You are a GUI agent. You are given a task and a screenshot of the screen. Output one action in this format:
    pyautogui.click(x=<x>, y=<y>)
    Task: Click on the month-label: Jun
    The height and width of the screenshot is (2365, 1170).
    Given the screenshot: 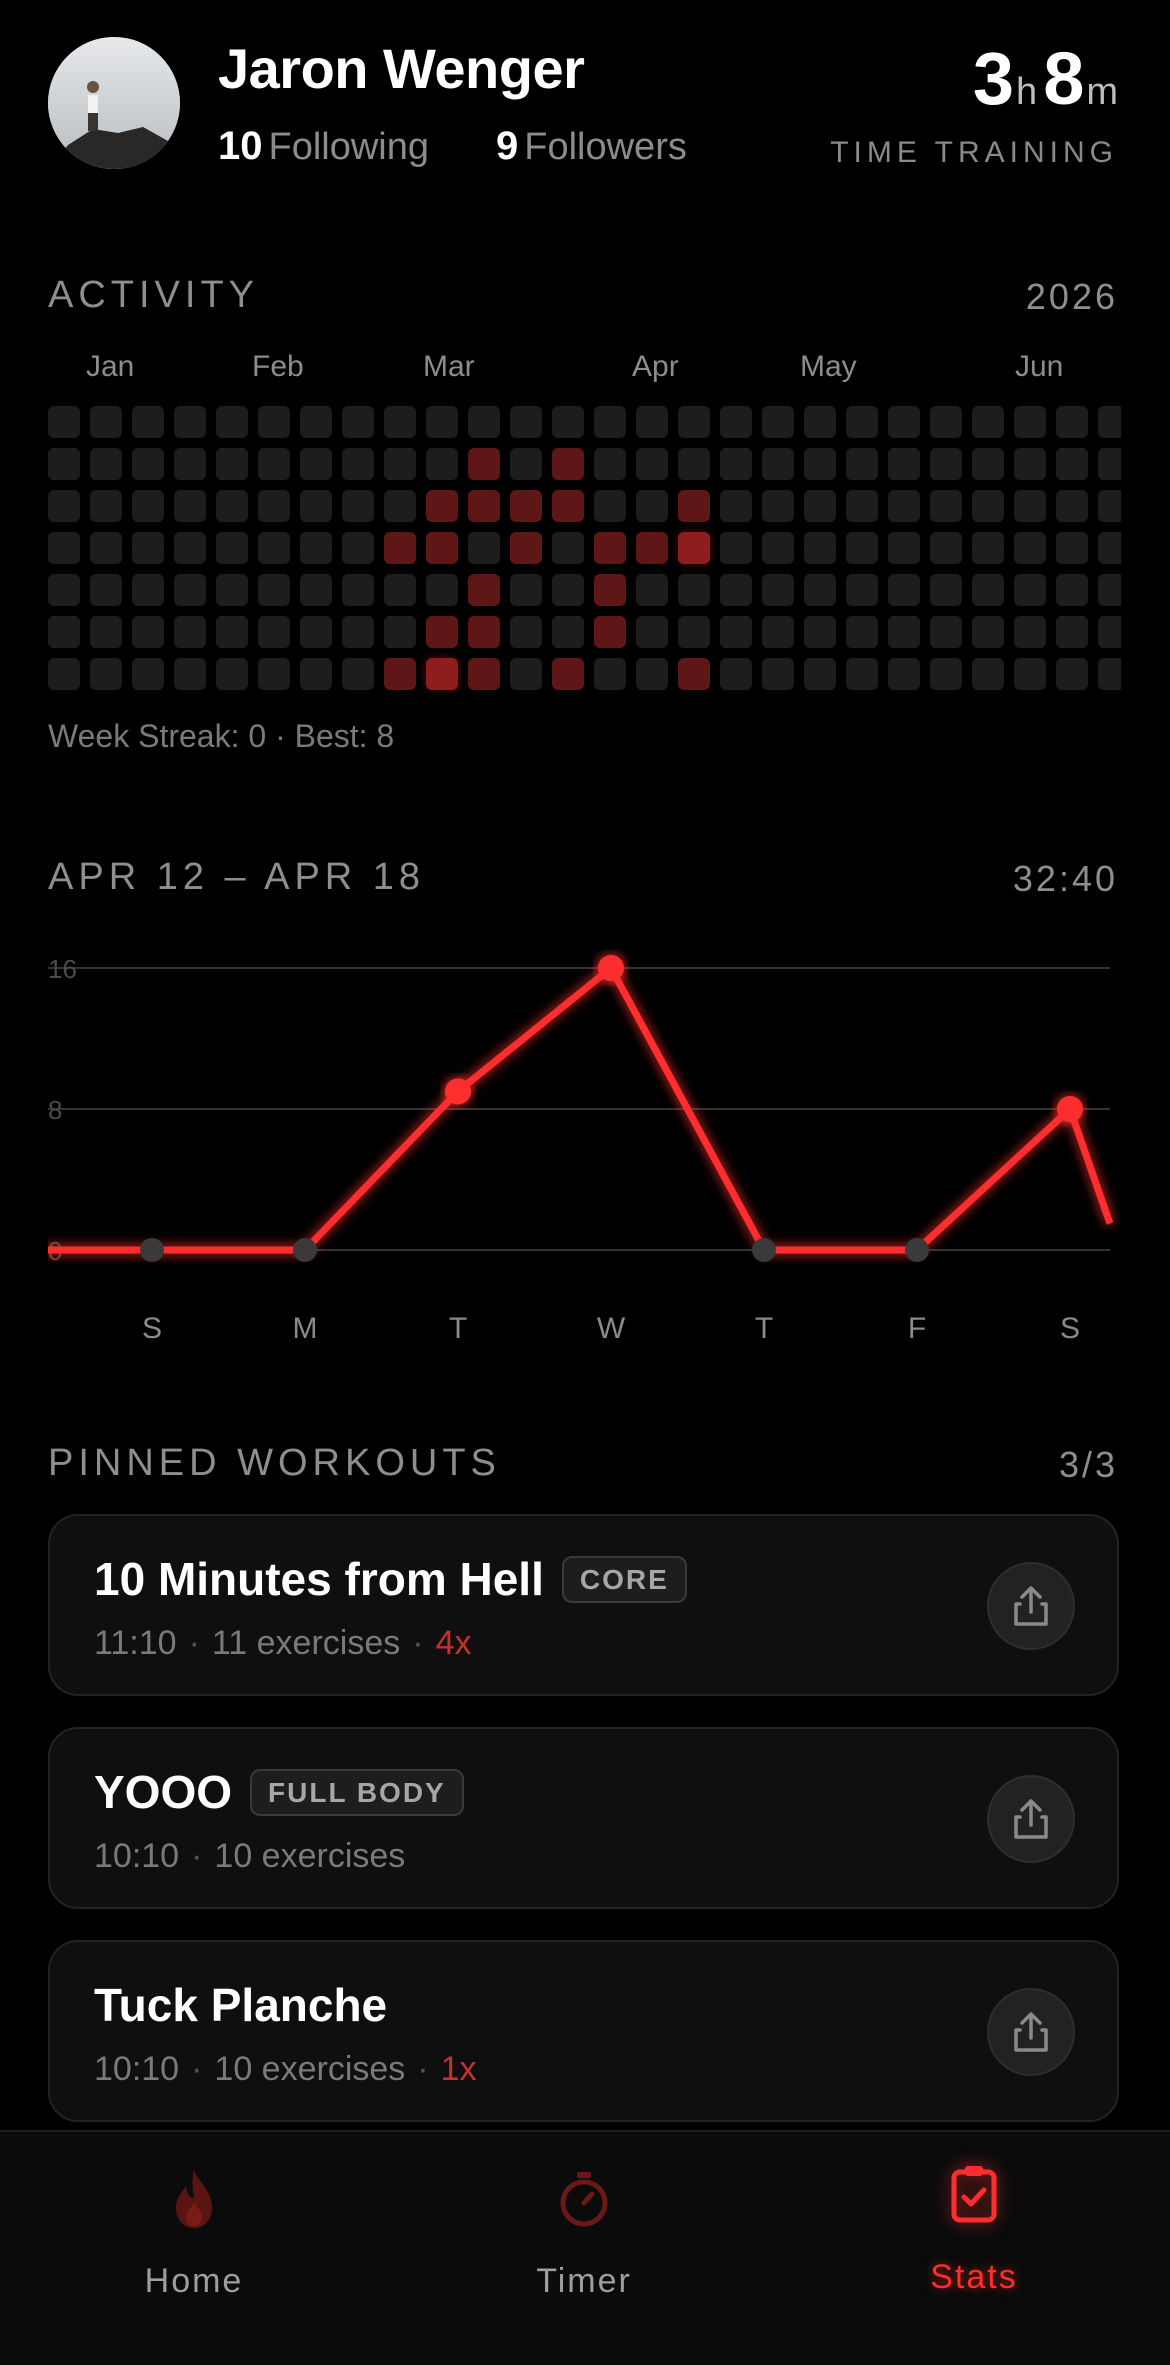 What is the action you would take?
    pyautogui.click(x=1039, y=366)
    